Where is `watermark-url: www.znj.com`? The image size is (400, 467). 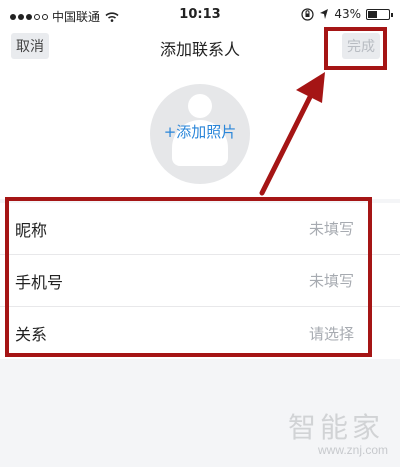 watermark-url: www.znj.com is located at coordinates (353, 450).